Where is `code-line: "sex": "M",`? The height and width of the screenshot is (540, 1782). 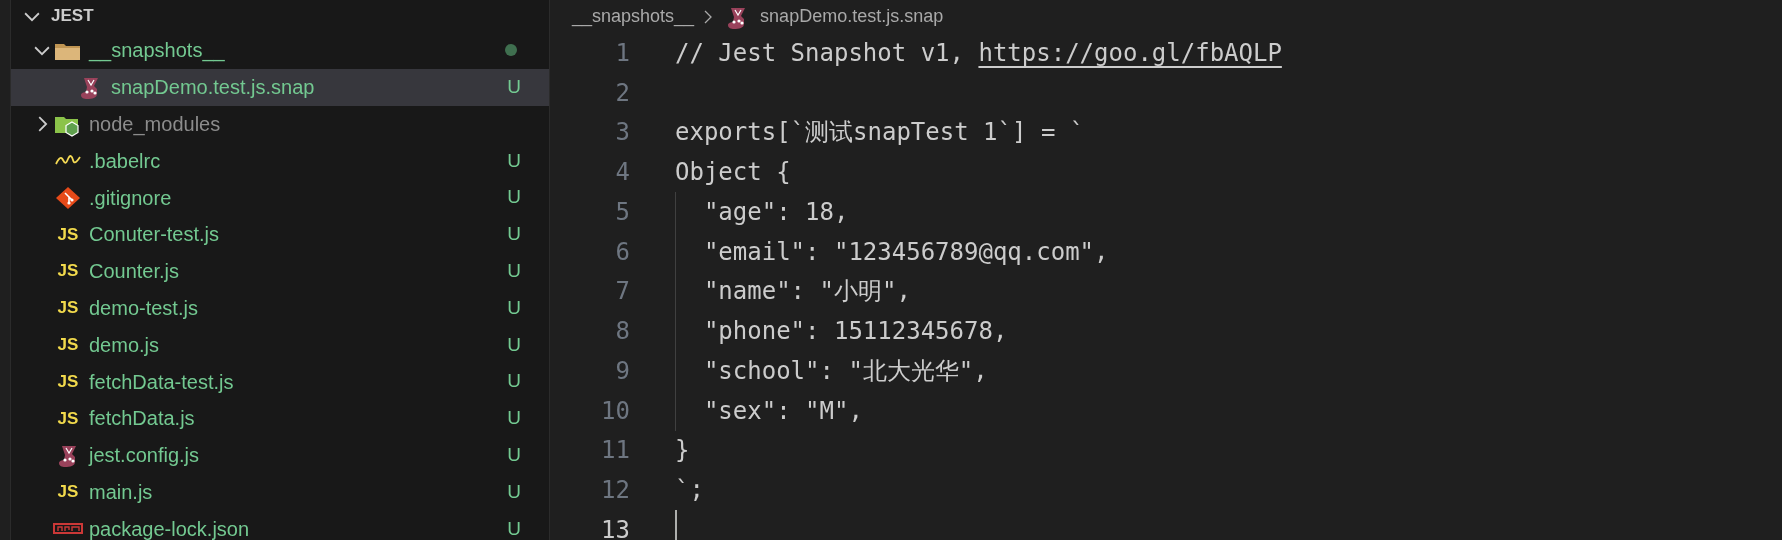
code-line: "sex": "M", is located at coordinates (750, 410).